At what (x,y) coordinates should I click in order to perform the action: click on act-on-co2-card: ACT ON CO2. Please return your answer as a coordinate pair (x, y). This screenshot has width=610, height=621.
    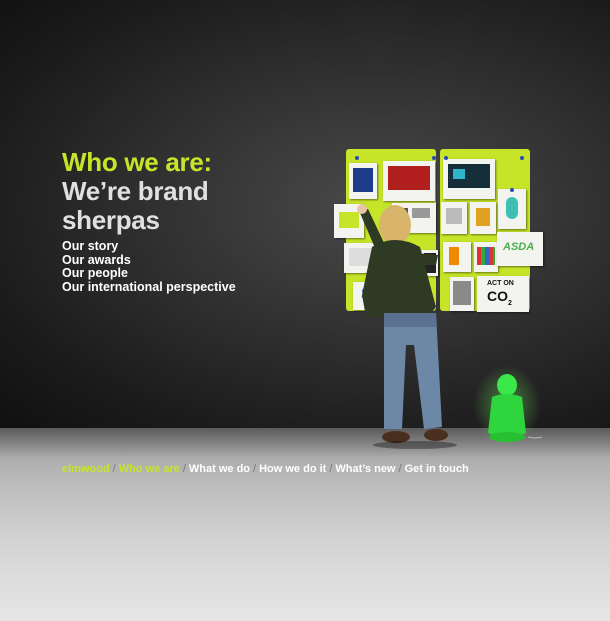
    Looking at the image, I should click on (503, 294).